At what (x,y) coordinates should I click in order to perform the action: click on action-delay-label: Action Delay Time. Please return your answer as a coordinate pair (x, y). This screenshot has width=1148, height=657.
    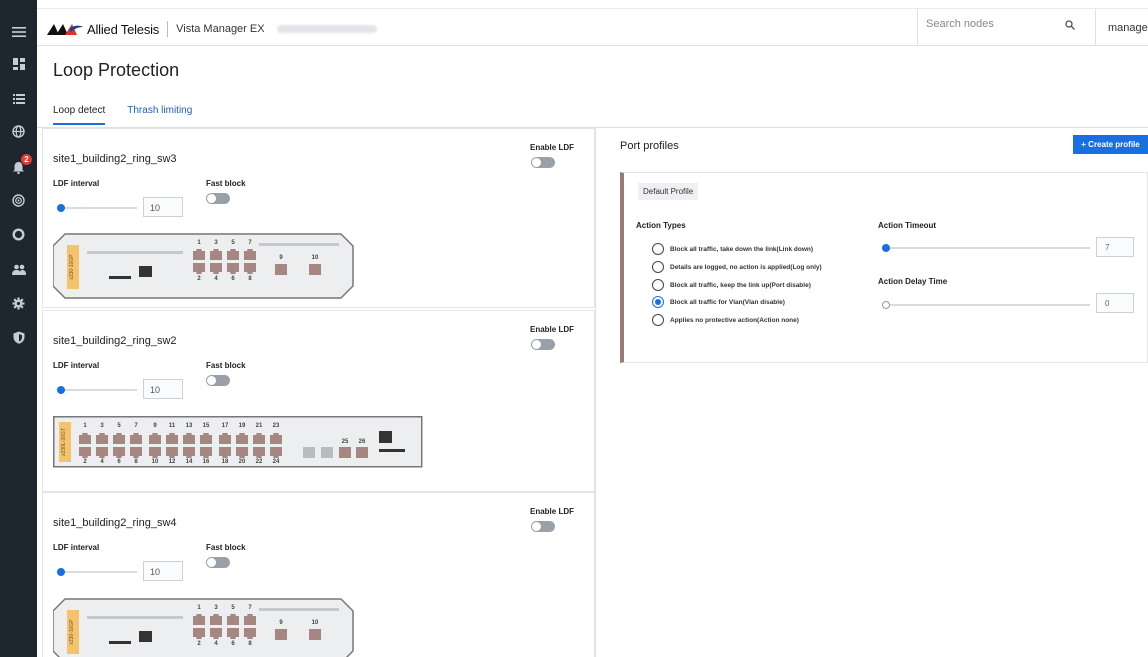
    Looking at the image, I should click on (913, 281).